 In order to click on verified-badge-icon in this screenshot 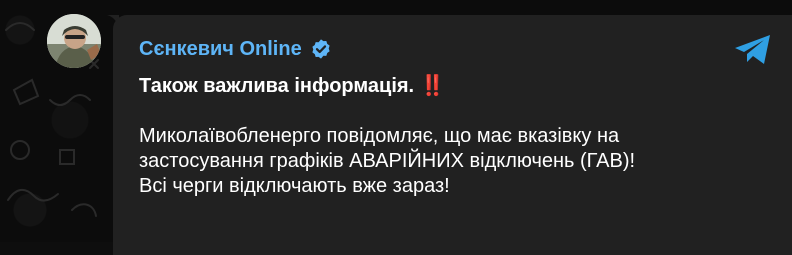, I will do `click(321, 49)`.